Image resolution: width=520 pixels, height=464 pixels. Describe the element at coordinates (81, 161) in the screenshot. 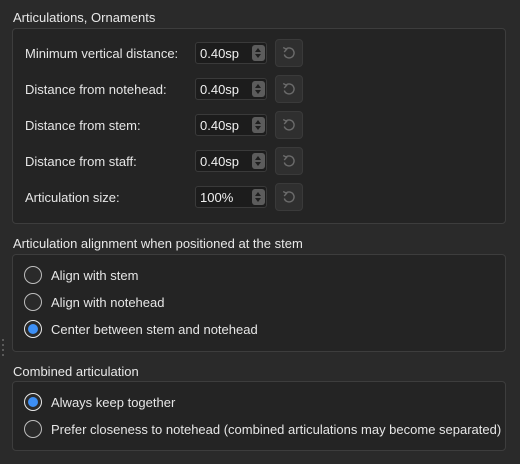

I see `row-label: Distance from staff:` at that location.